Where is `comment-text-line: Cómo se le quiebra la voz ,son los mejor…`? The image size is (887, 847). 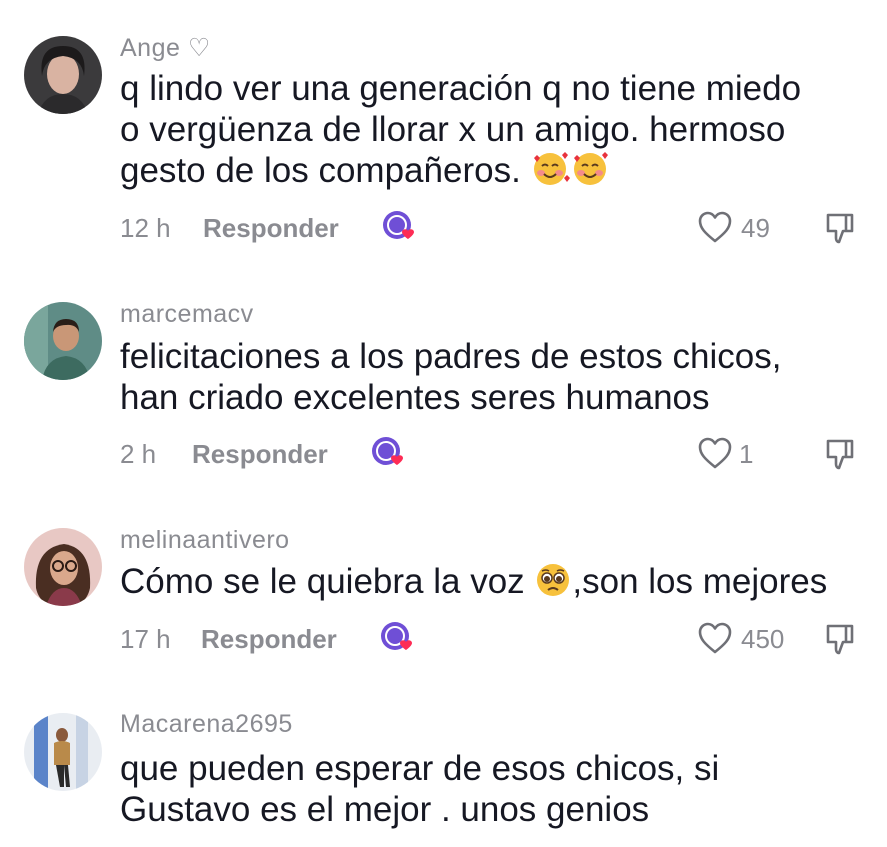 comment-text-line: Cómo se le quiebra la voz ,son los mejor… is located at coordinates (495, 584).